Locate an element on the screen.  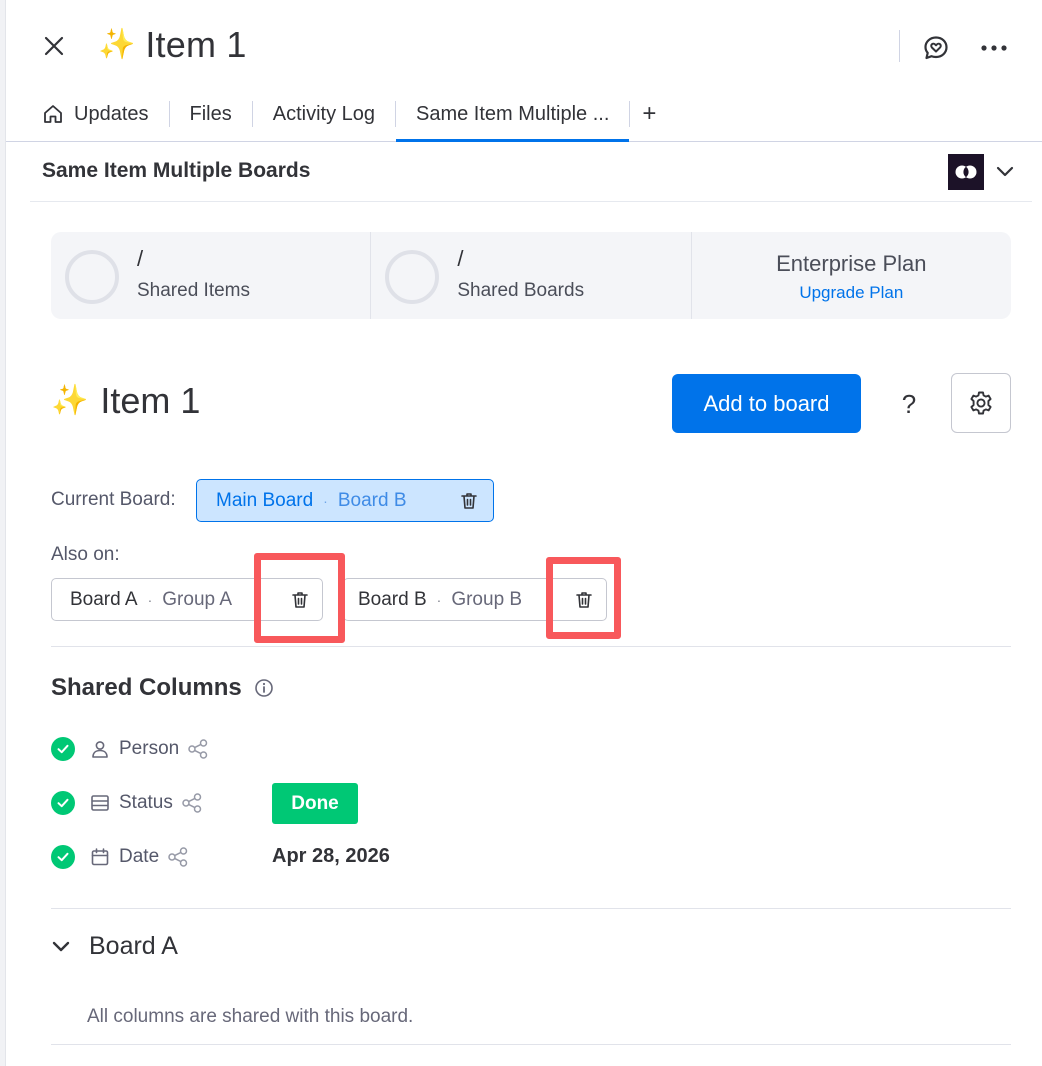
more-horizontal-icon is located at coordinates (994, 48).